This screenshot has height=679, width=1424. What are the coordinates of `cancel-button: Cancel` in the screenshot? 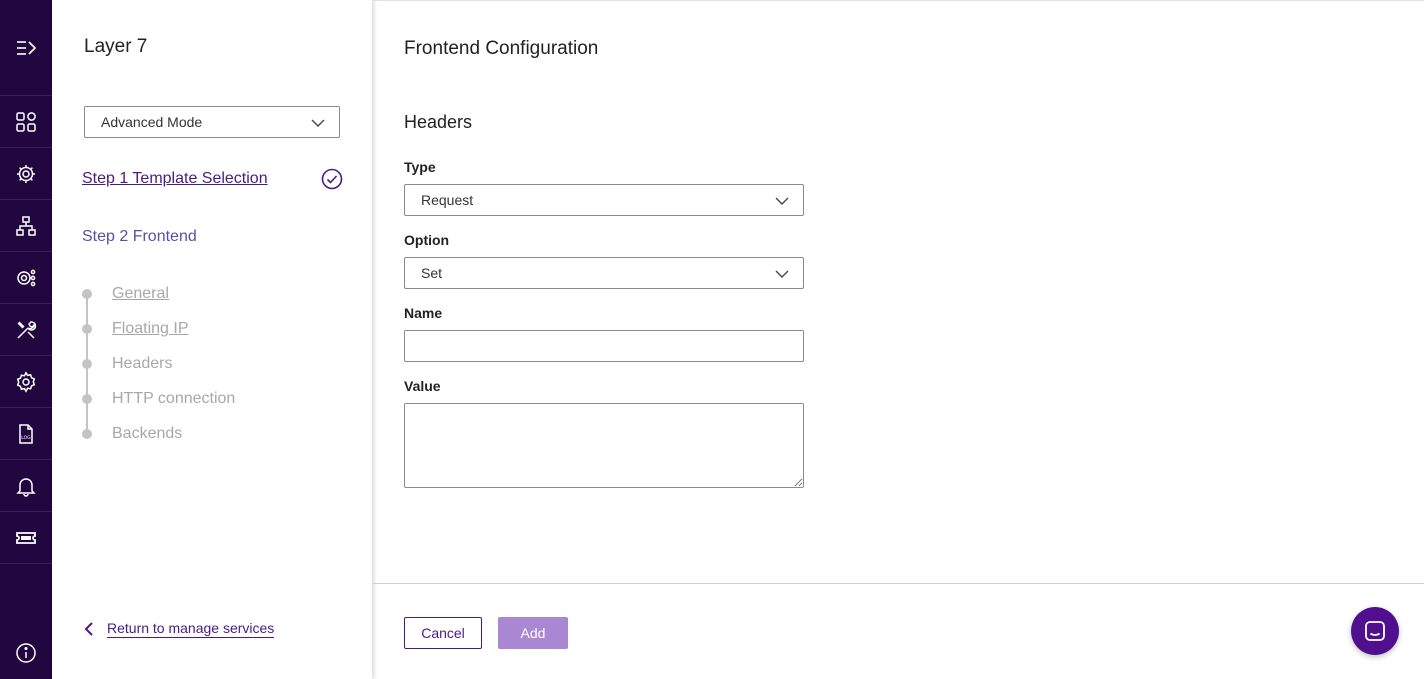 It's located at (443, 633).